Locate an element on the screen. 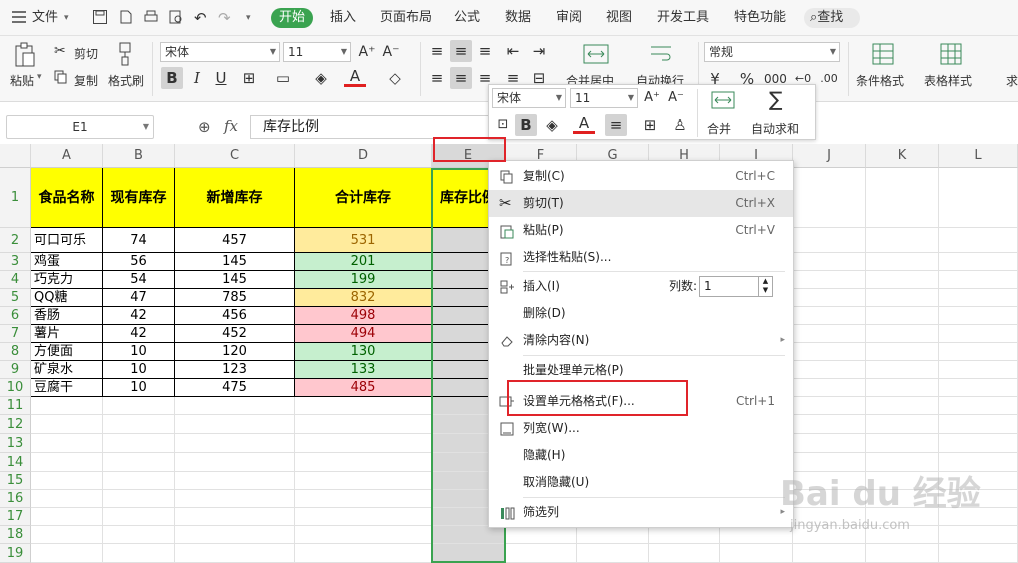 Image resolution: width=1018 pixels, height=563 pixels. row-header: 17 is located at coordinates (15, 517).